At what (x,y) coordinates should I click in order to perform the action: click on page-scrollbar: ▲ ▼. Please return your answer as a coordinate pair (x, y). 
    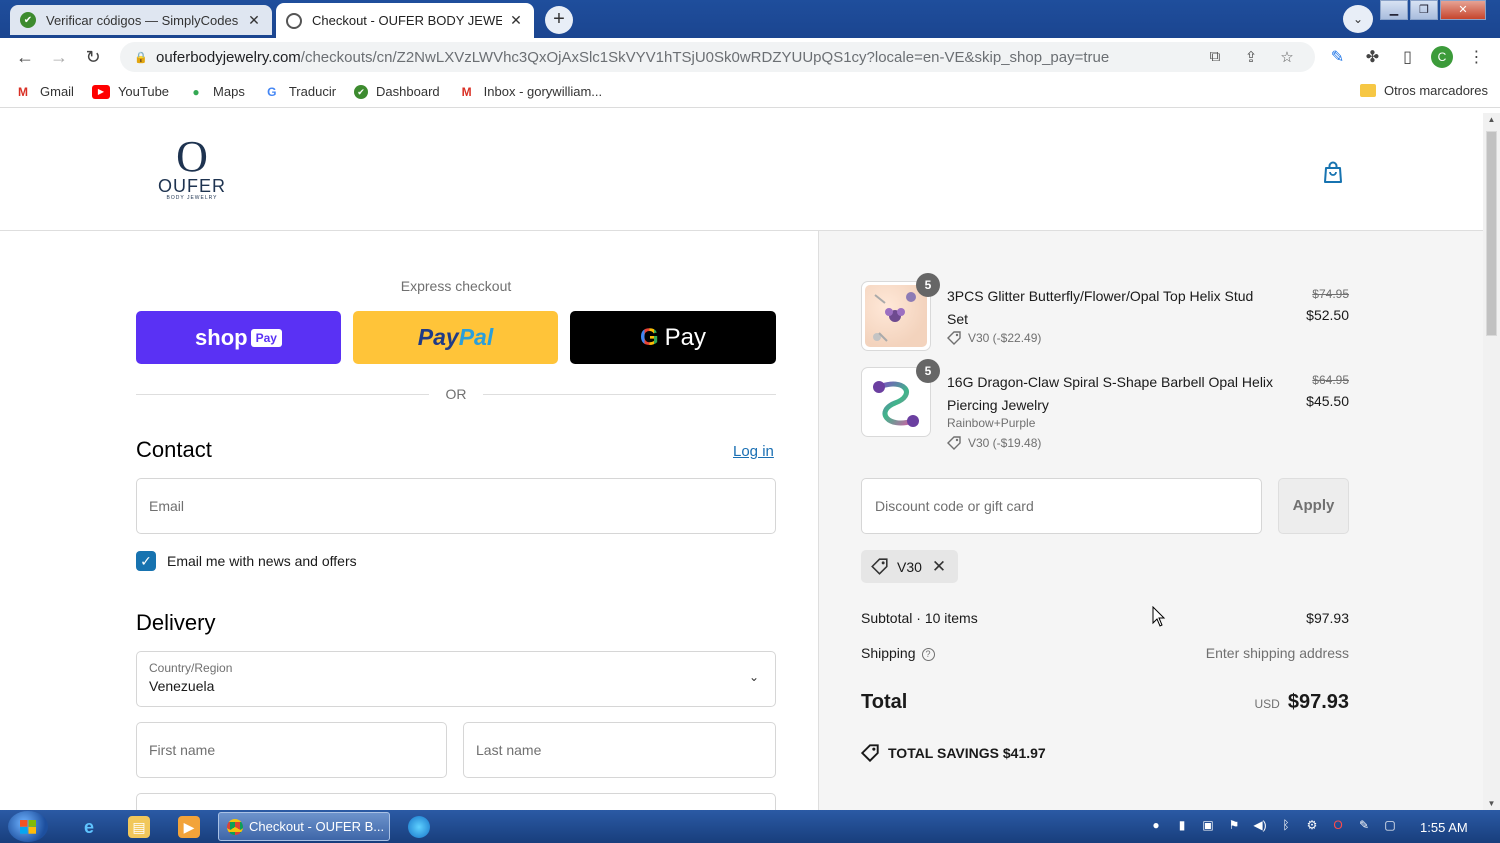
    Looking at the image, I should click on (1491, 461).